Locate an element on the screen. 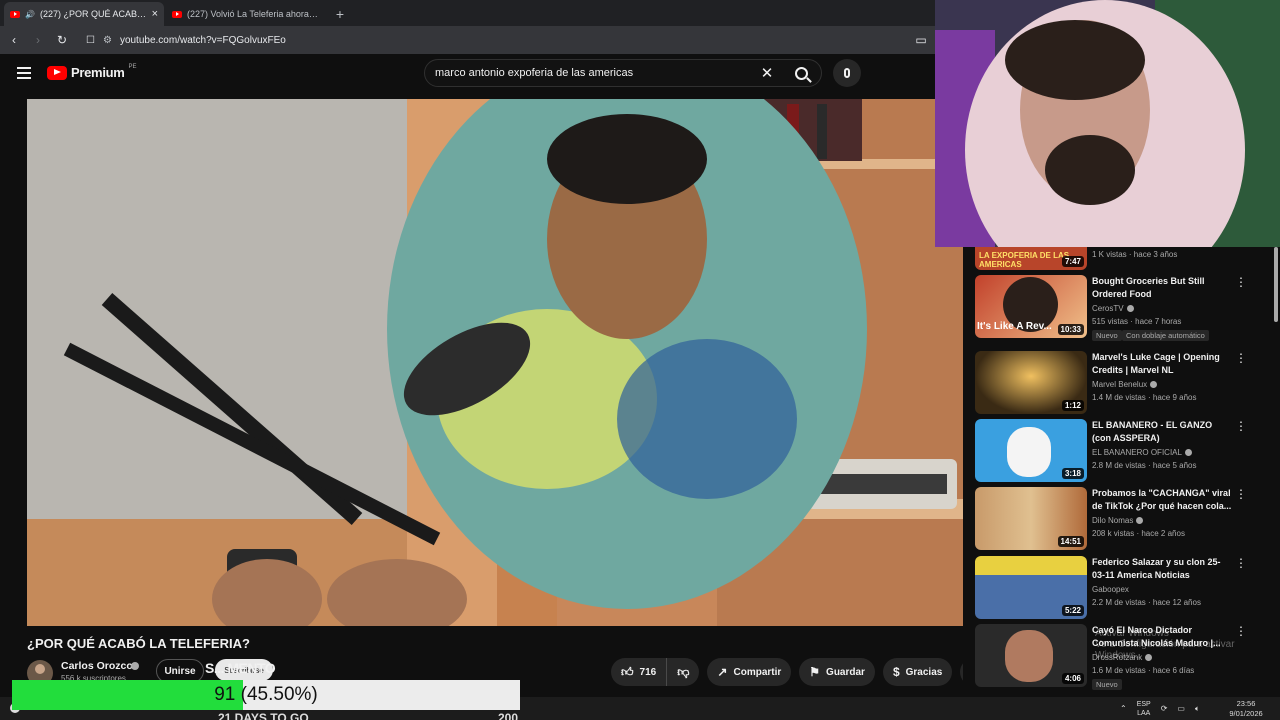 The image size is (1280, 720). video-thumbnail: 3:18 is located at coordinates (1031, 450).